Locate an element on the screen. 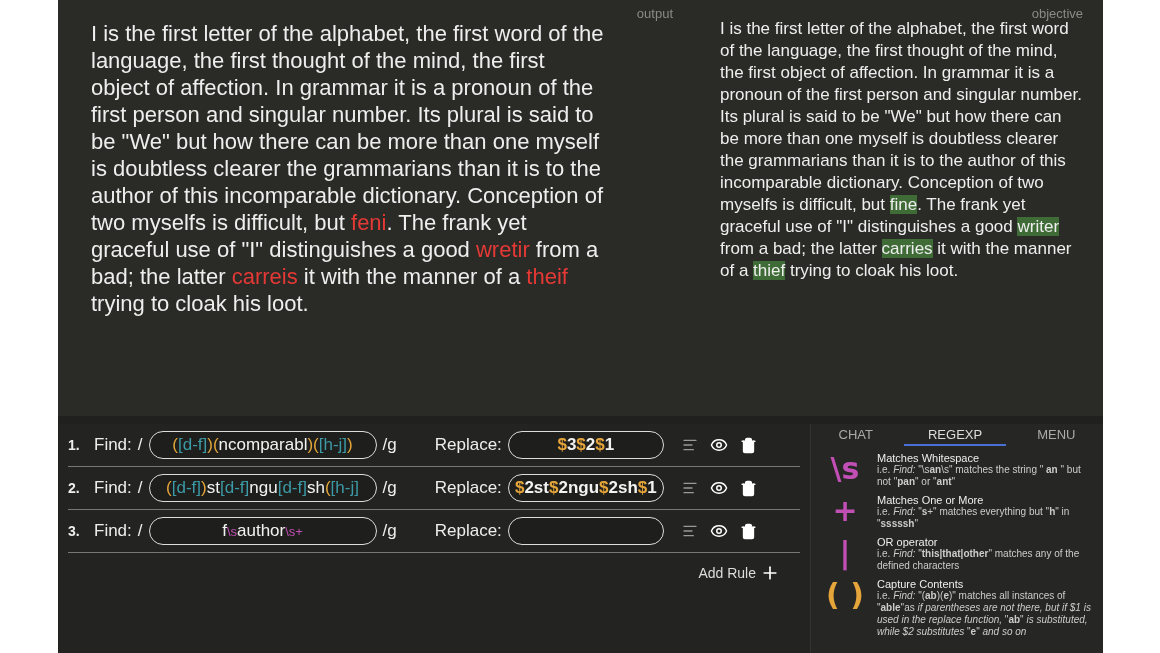 Image resolution: width=1160 pixels, height=653 pixels. tab: REGEXP is located at coordinates (955, 435).